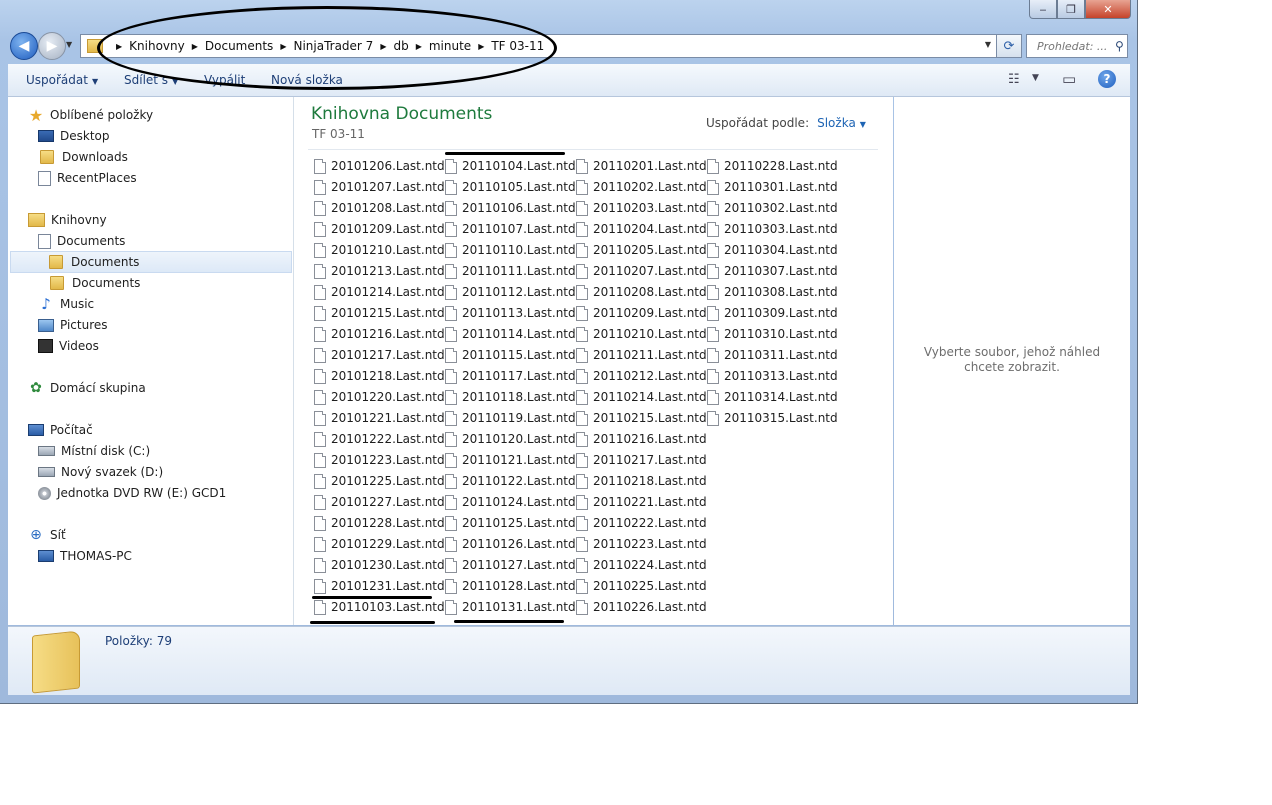  What do you see at coordinates (641, 187) in the screenshot?
I see `file-item: 20110202.Last.ntd` at bounding box center [641, 187].